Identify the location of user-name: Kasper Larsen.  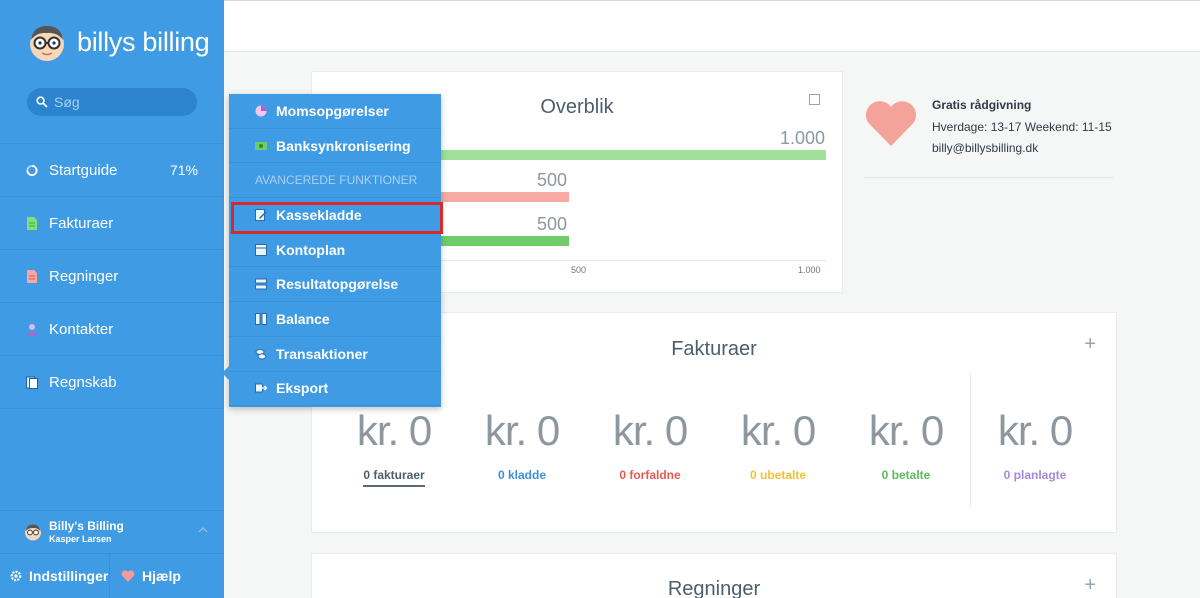
(80, 539).